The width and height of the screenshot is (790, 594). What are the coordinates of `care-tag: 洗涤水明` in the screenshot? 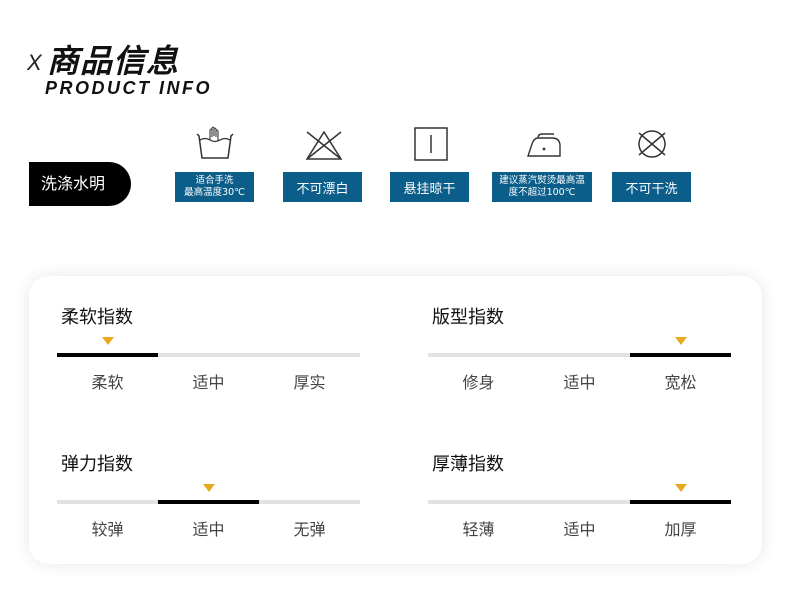 It's located at (80, 184).